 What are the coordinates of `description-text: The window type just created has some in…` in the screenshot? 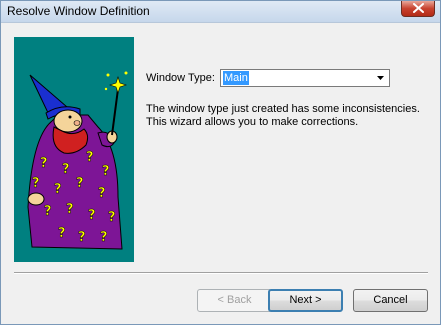 It's located at (283, 115).